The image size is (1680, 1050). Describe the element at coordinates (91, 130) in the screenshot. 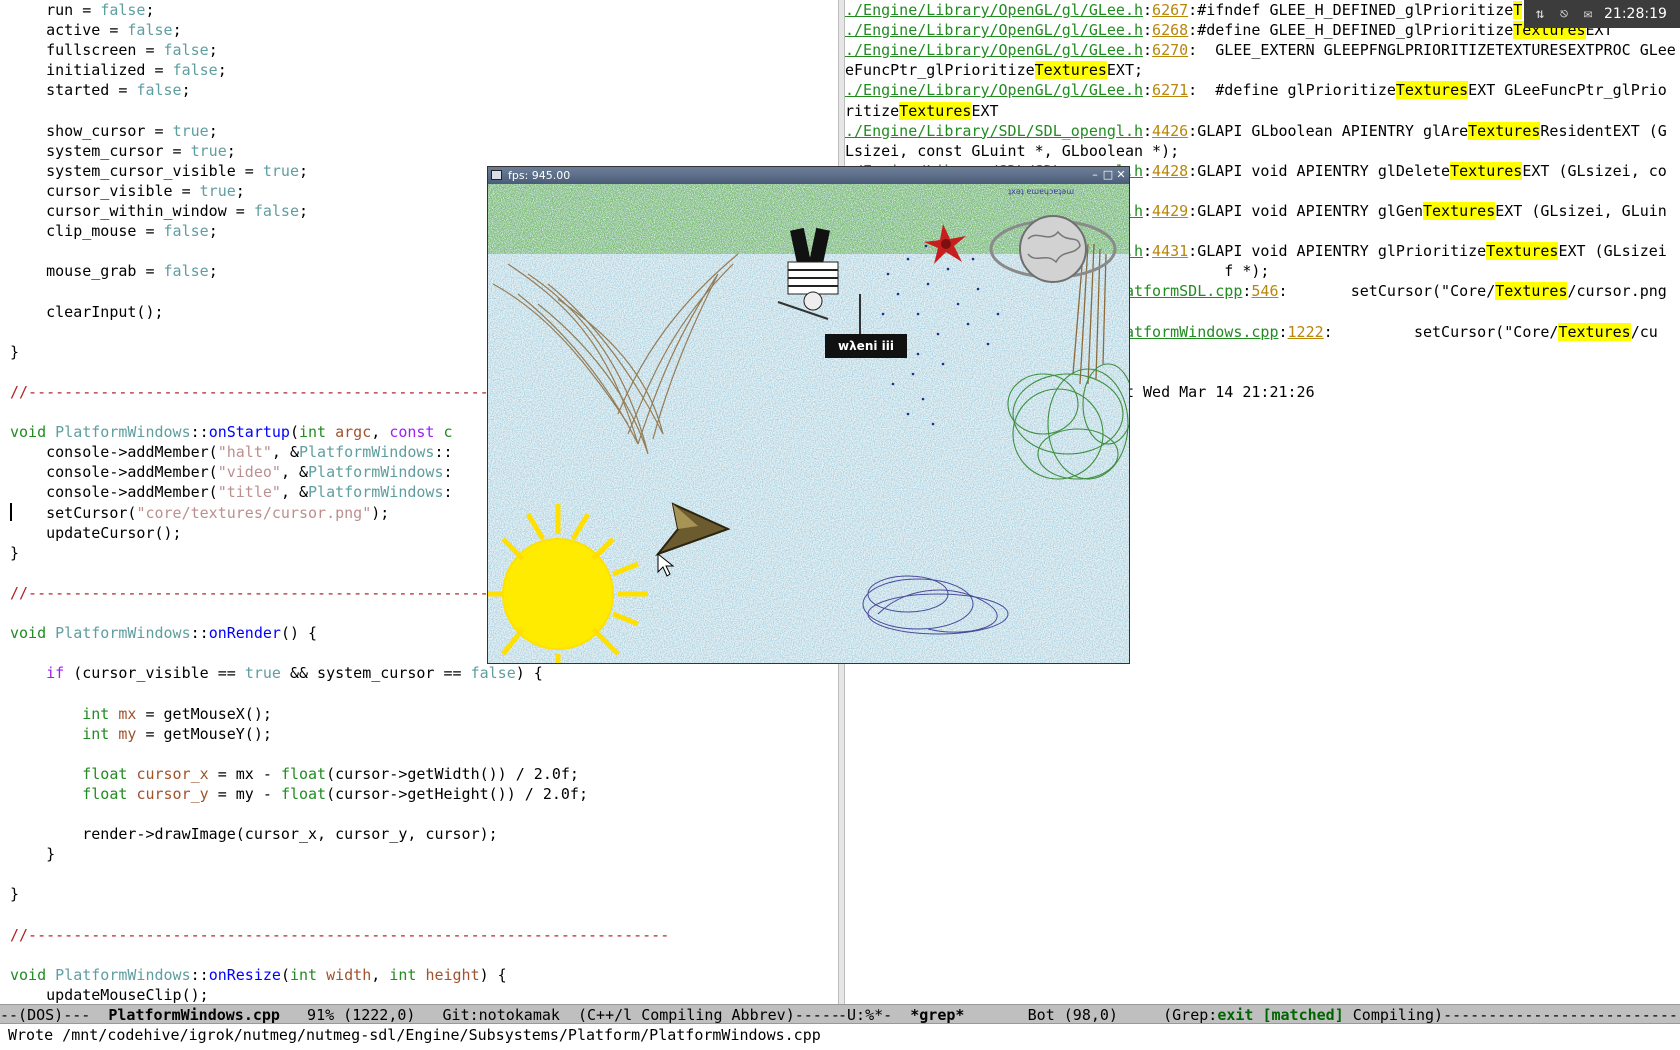

I see `code-token: show_cursor =` at that location.